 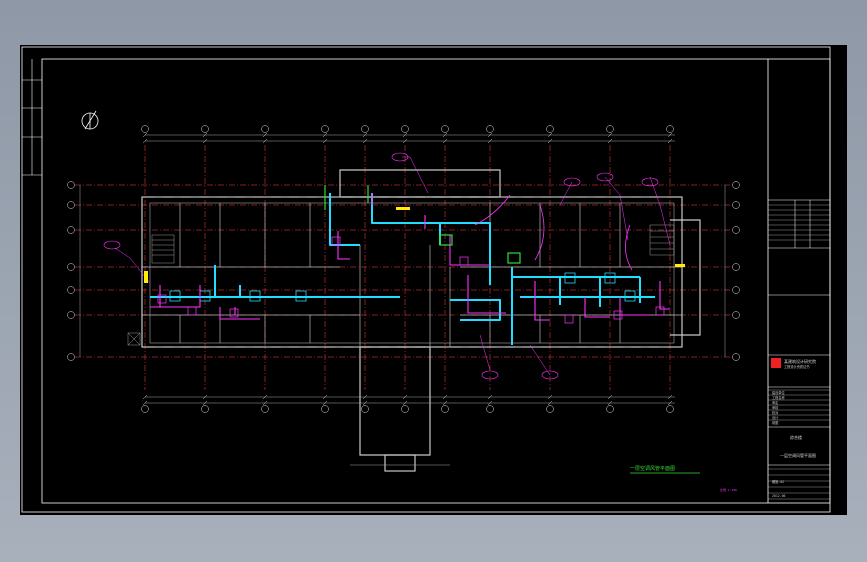 What do you see at coordinates (775, 402) in the screenshot?
I see `title-block-row-label: 审定` at bounding box center [775, 402].